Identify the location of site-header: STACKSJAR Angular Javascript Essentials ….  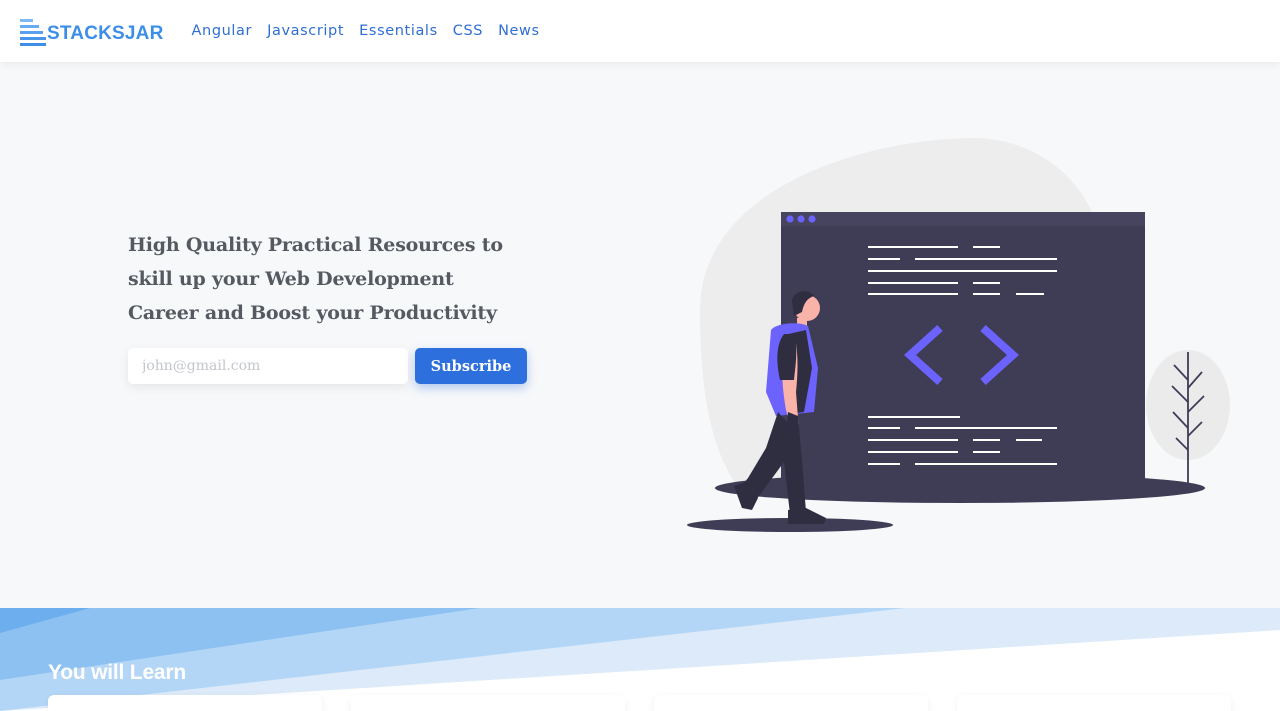
(640, 31).